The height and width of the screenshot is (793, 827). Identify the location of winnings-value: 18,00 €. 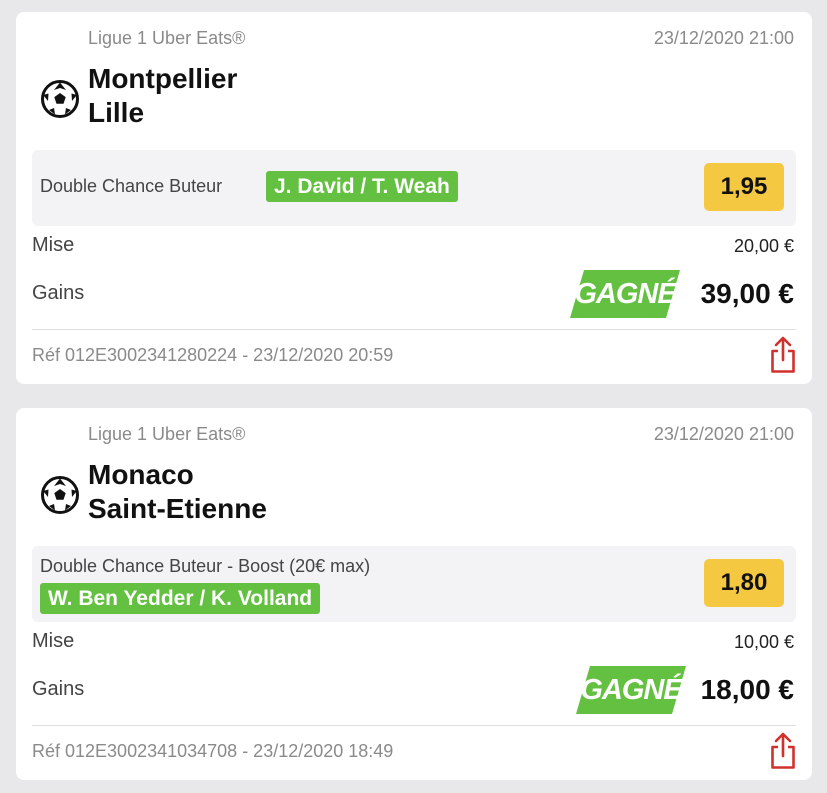
(747, 689).